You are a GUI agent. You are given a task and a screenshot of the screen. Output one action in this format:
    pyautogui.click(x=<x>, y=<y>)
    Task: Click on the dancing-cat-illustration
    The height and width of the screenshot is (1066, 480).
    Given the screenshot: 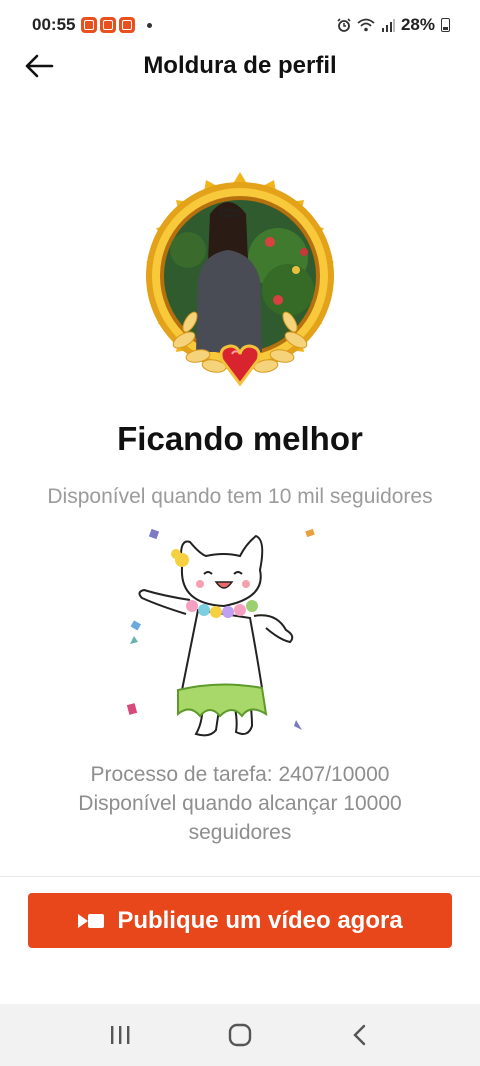 What is the action you would take?
    pyautogui.click(x=220, y=632)
    